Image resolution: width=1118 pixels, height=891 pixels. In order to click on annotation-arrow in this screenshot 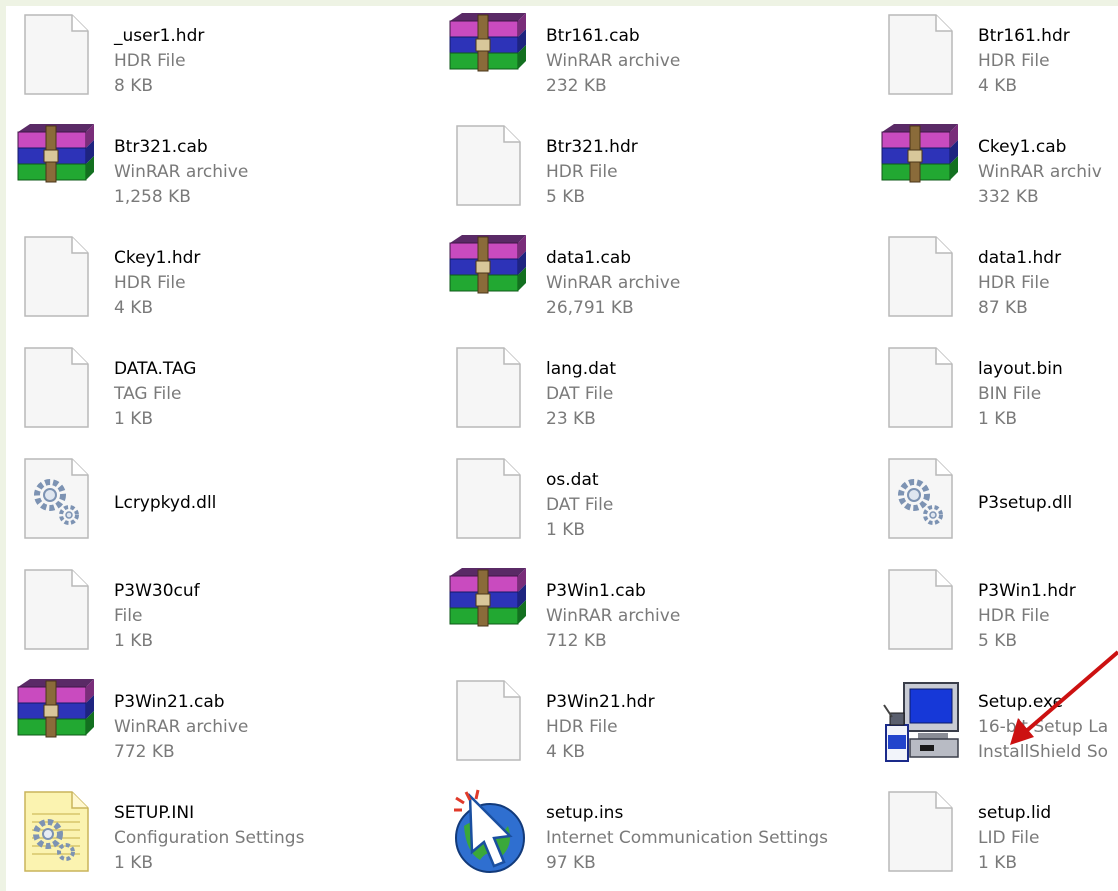, I will do `click(1064, 697)`.